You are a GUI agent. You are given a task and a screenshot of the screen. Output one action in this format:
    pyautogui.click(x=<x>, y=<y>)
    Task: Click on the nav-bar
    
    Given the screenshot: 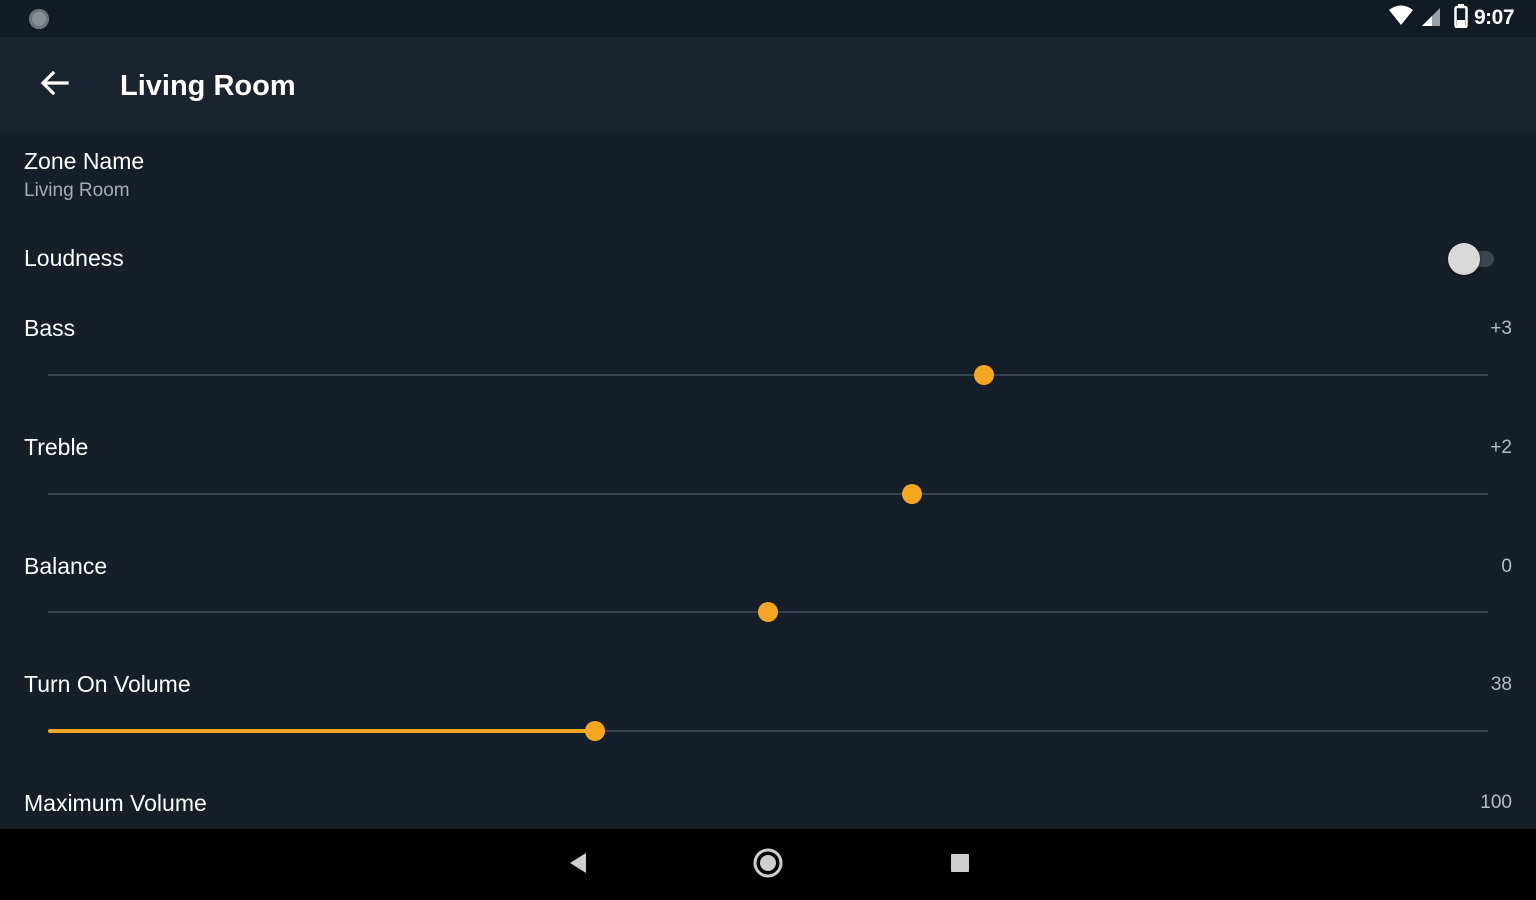 What is the action you would take?
    pyautogui.click(x=768, y=864)
    